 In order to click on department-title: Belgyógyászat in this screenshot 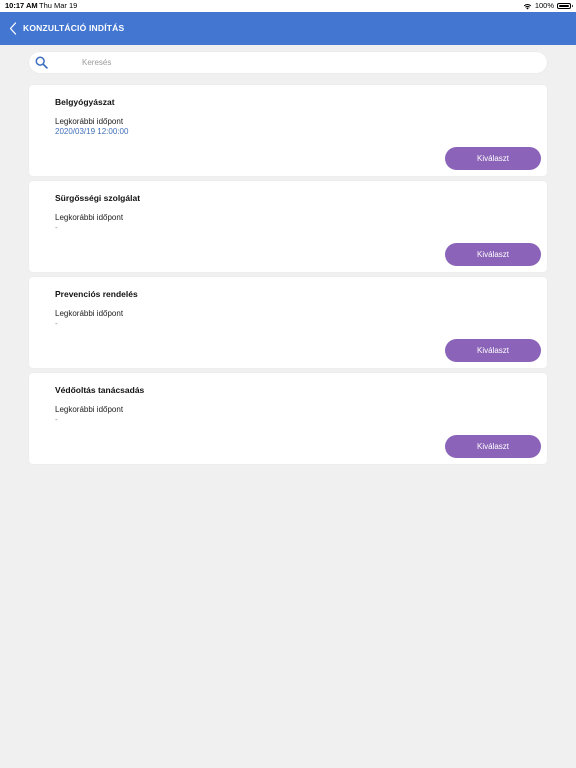, I will do `click(85, 102)`.